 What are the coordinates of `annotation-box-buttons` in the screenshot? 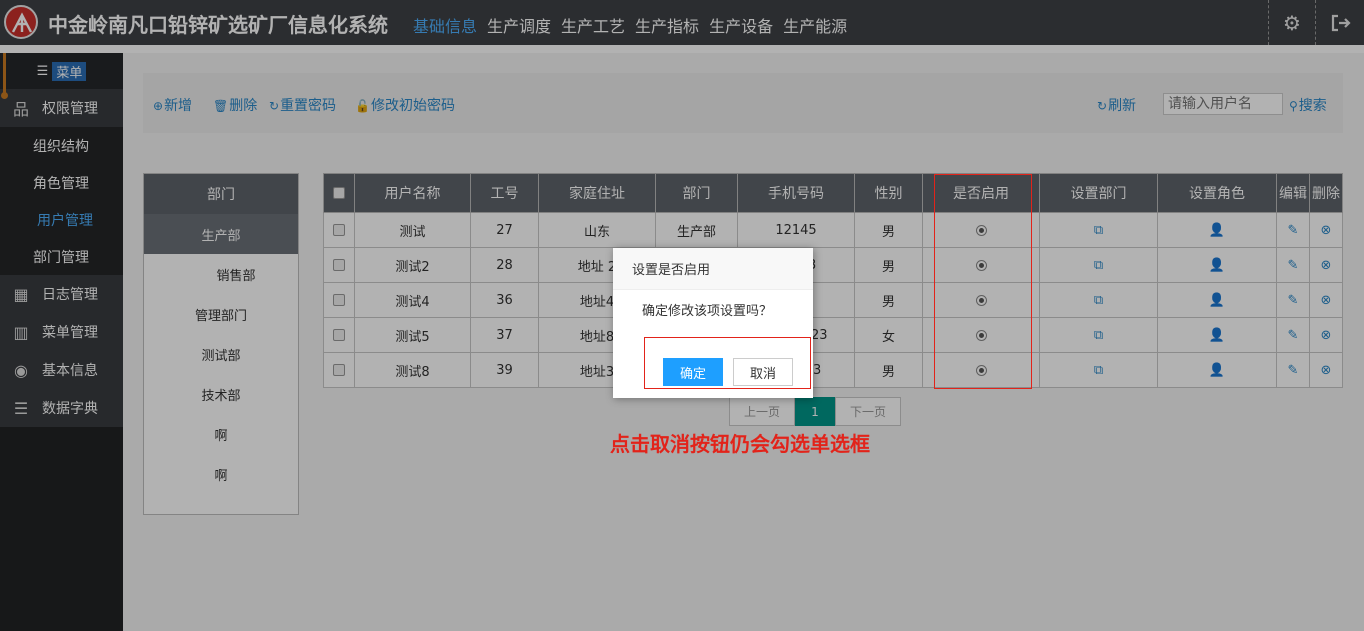 It's located at (727, 363).